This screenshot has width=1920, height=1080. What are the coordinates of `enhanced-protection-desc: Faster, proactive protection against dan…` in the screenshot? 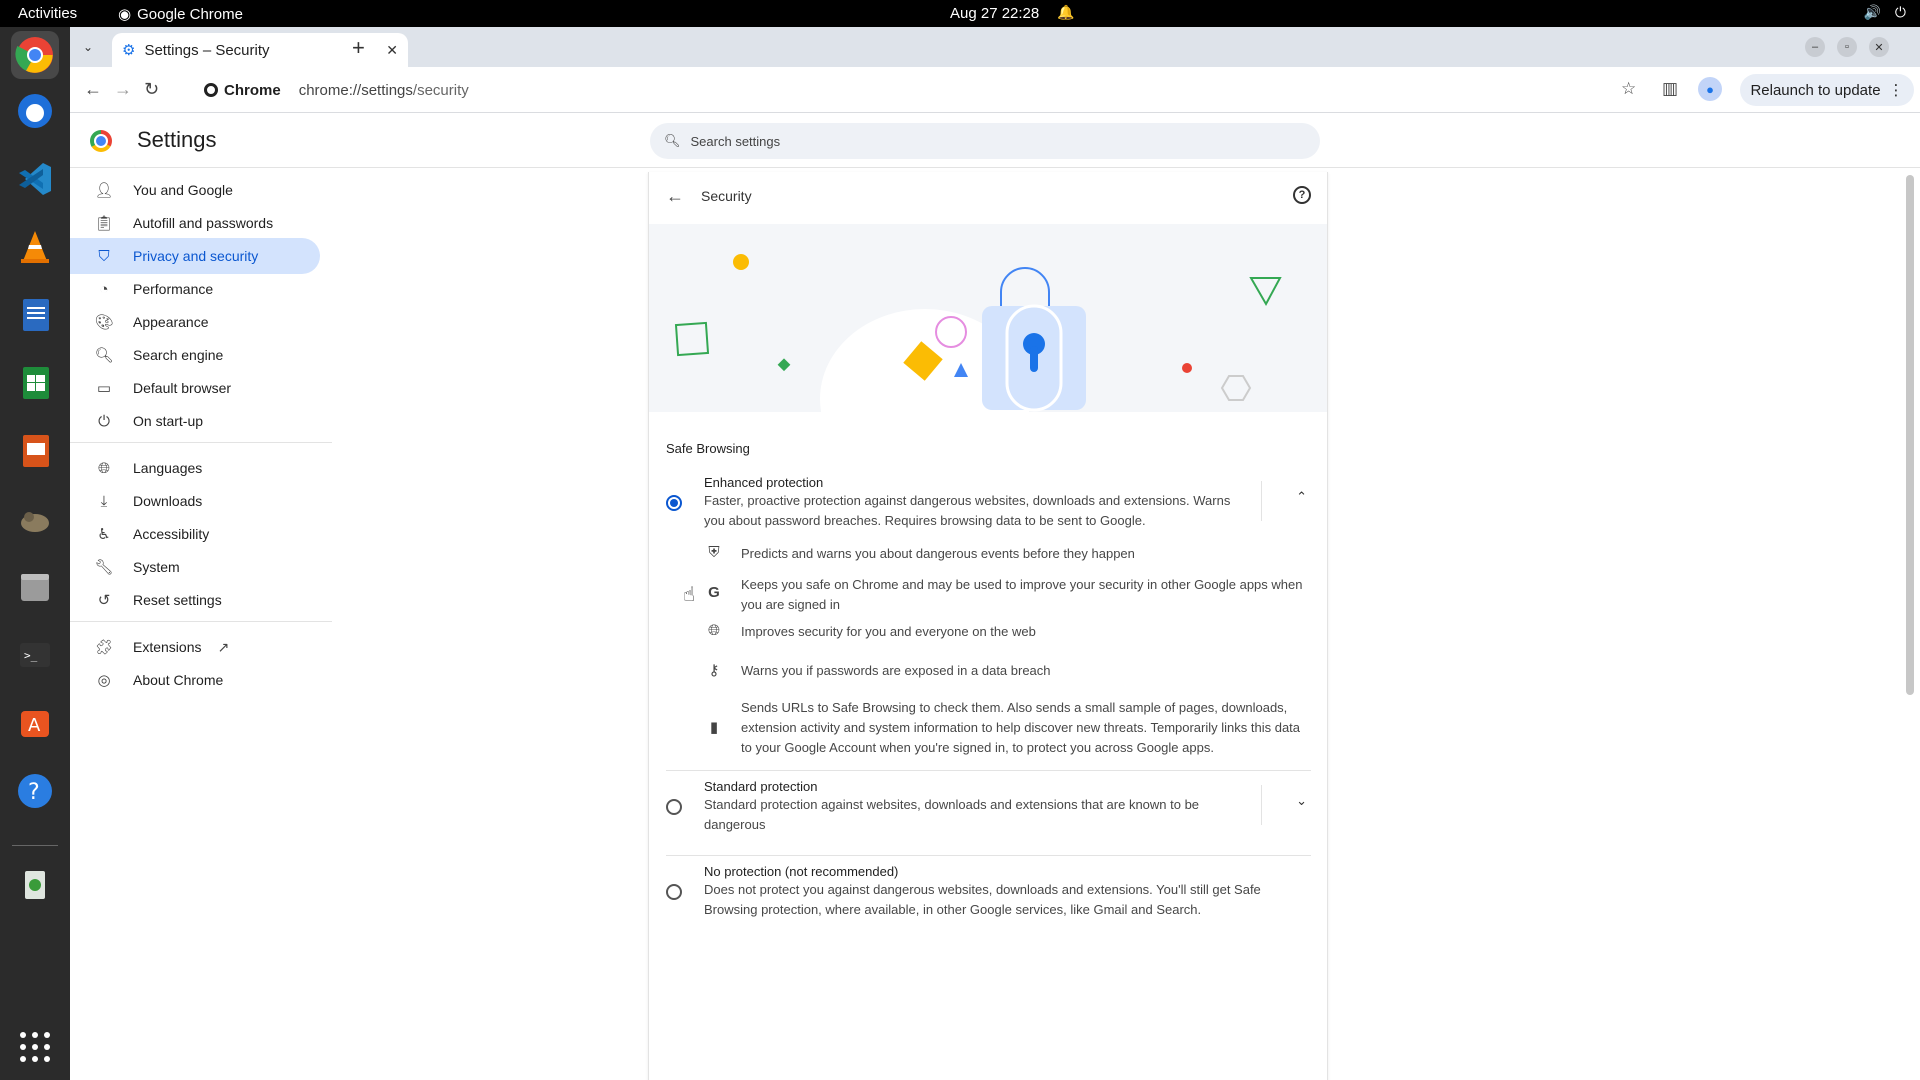 It's located at (967, 510).